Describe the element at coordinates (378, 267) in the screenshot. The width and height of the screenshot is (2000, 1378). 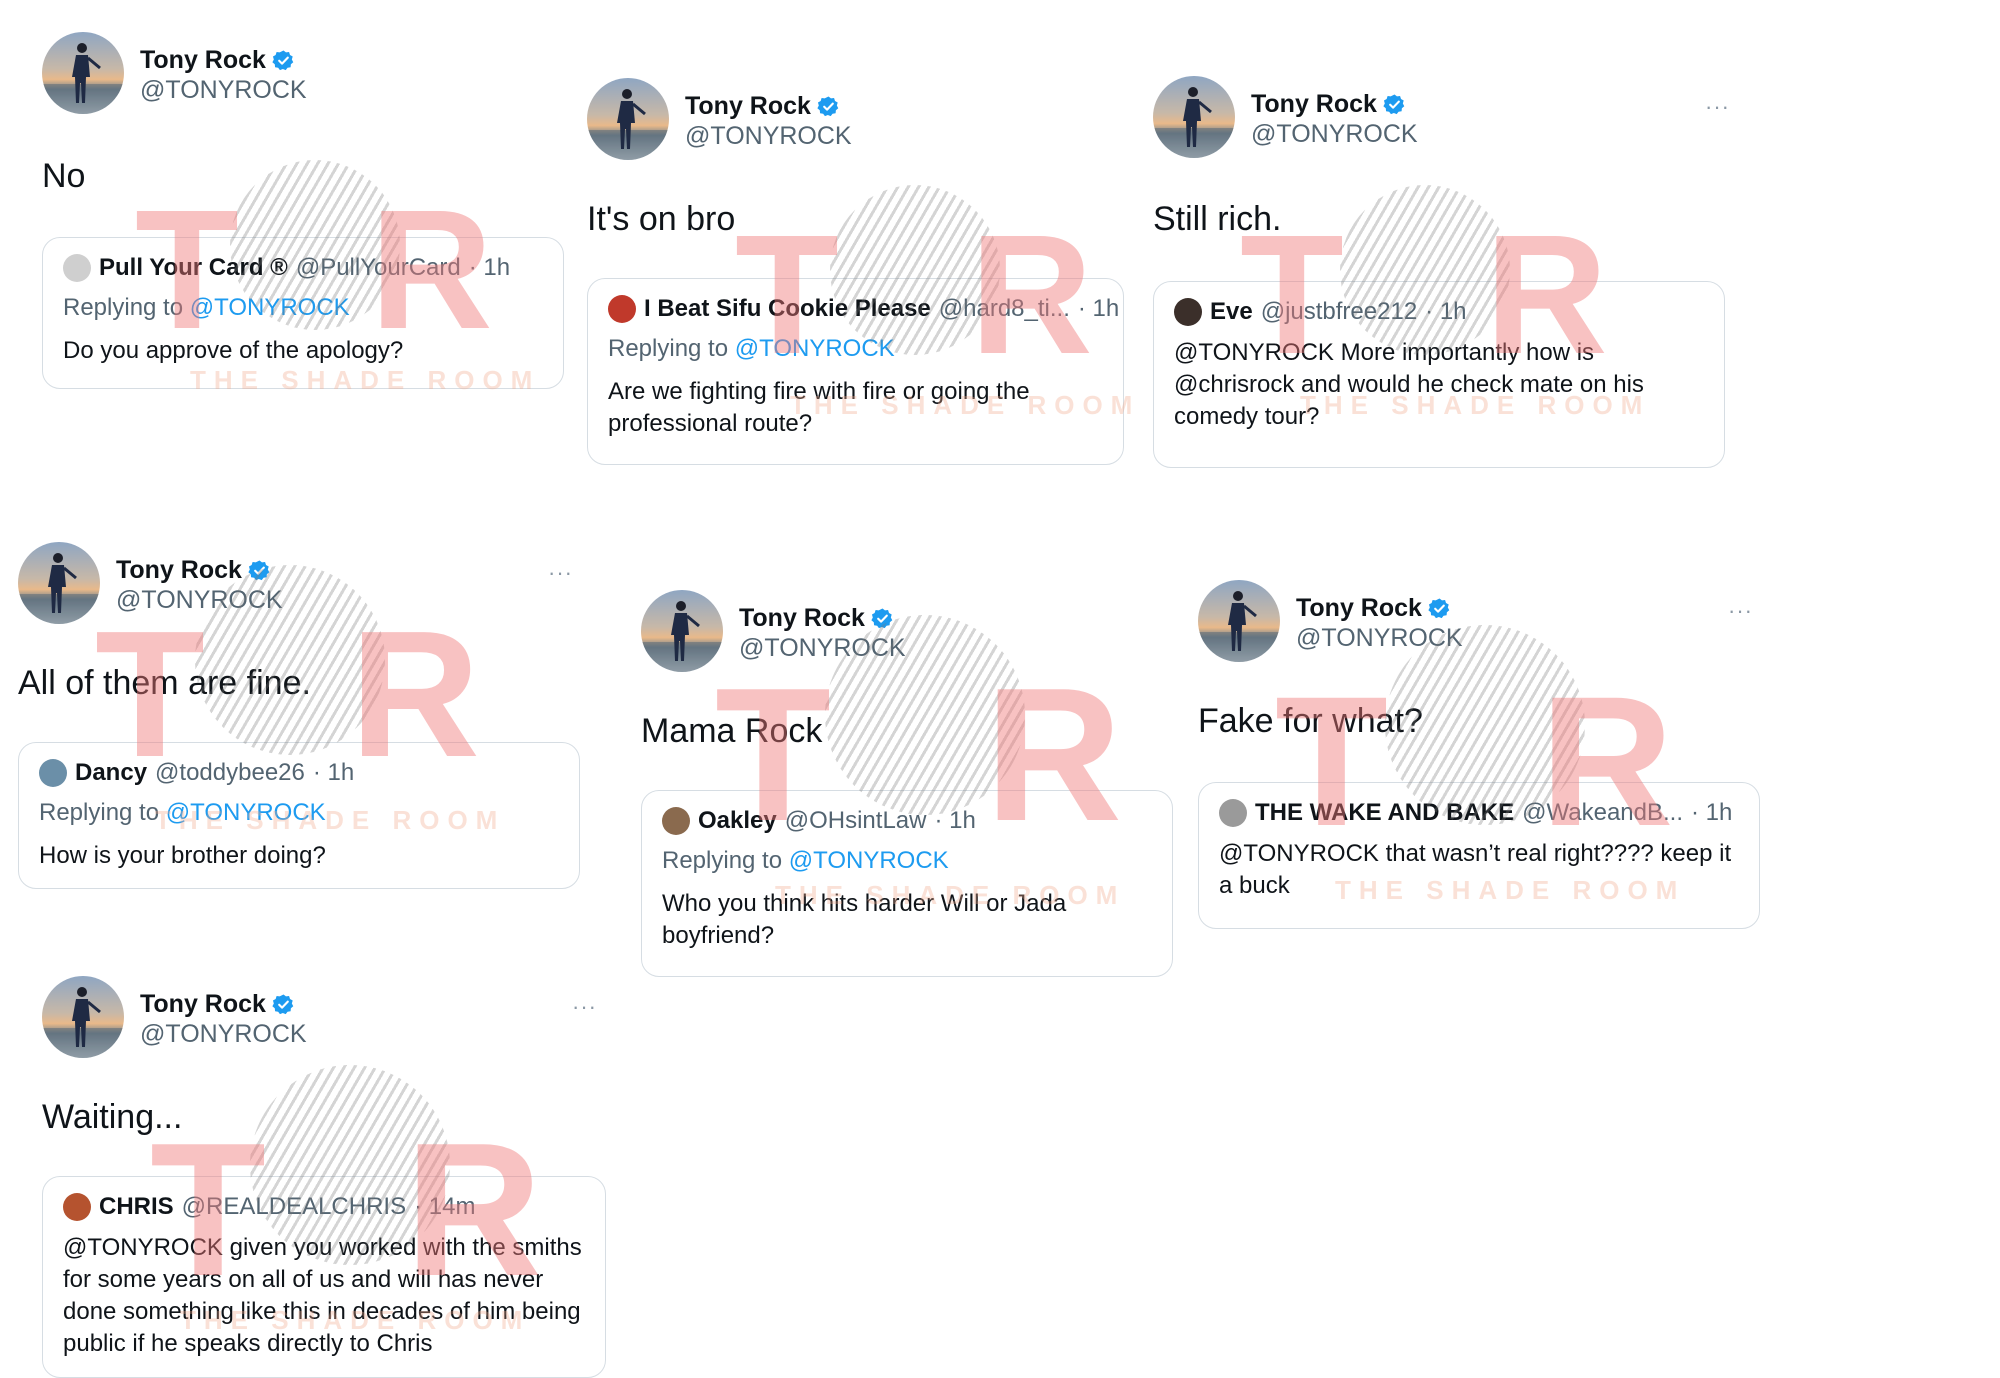
I see `quoted-handle: @PullYourCard` at that location.